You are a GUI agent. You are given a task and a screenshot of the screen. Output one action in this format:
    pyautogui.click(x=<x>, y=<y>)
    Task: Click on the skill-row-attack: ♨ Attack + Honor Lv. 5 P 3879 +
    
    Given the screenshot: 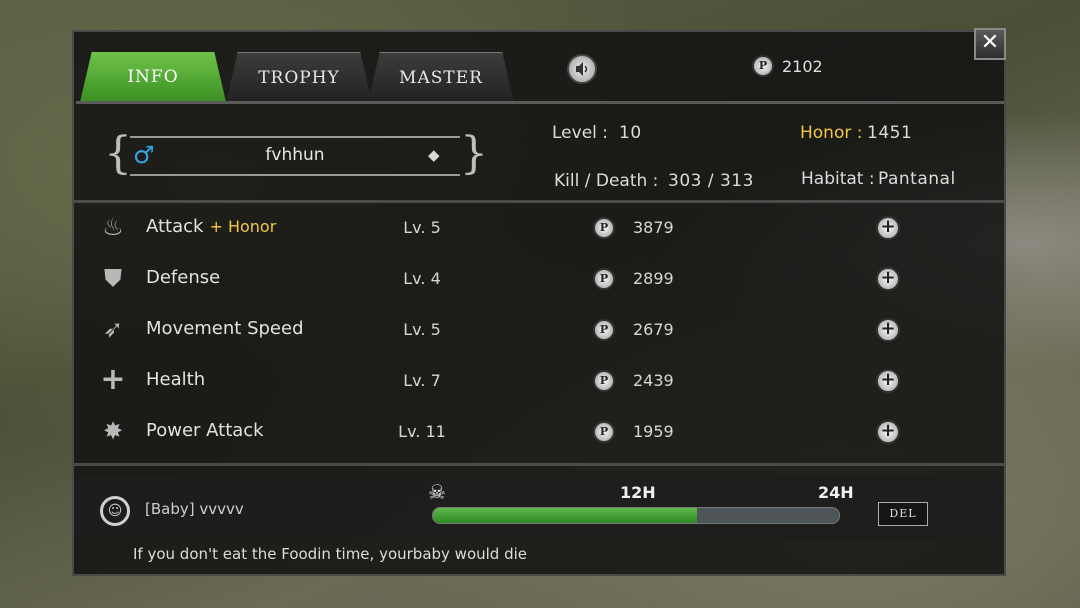 What is the action you would take?
    pyautogui.click(x=539, y=227)
    